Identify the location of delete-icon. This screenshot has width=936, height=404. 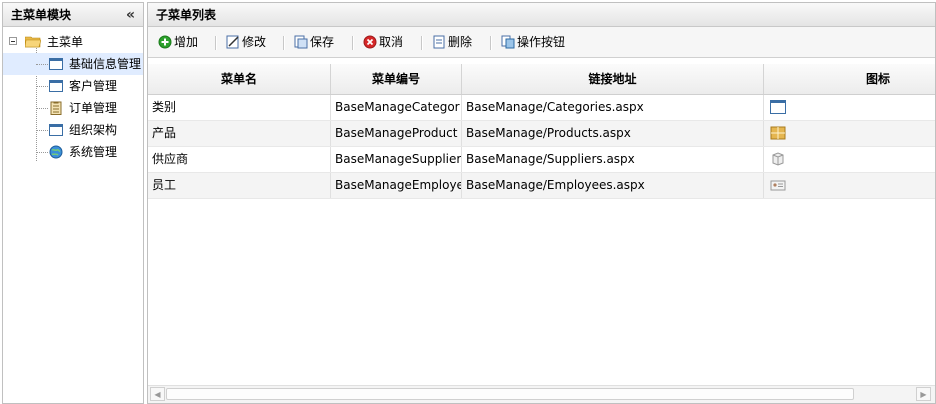
(439, 42).